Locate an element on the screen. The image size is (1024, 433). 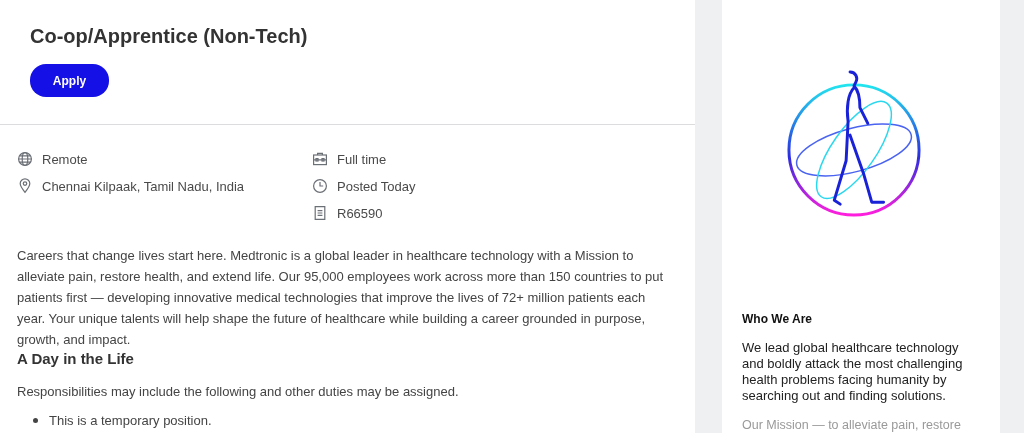
responsibilities-text: Responsibilities may include the following and other duties may be assigned. is located at coordinates (238, 392).